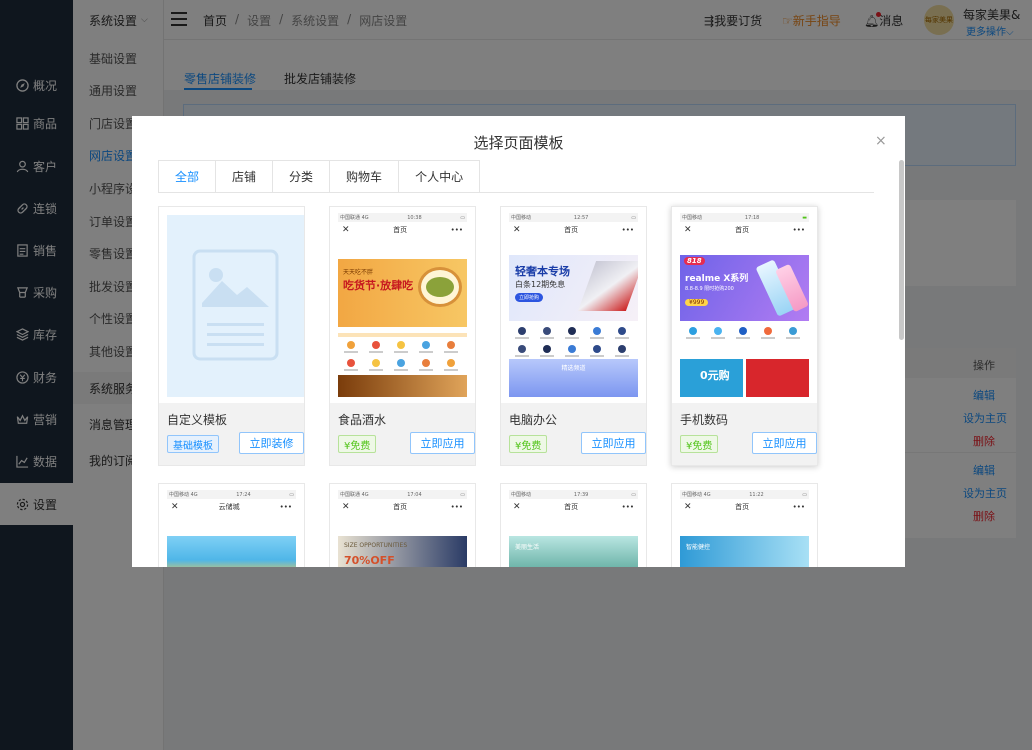 The image size is (1032, 750). I want to click on phone-nav-bar: 中国移动 4G 17:24 ▭ ✕ 云储城 •••, so click(231, 503).